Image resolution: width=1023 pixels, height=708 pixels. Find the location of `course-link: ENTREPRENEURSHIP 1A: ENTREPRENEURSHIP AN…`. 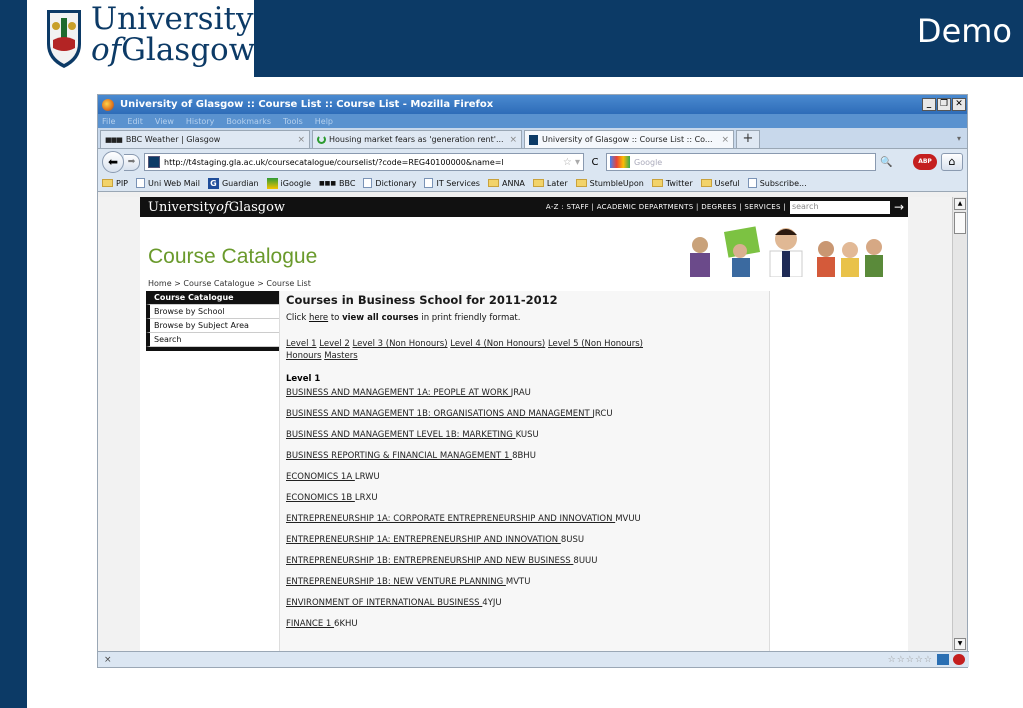

course-link: ENTREPRENEURSHIP 1A: ENTREPRENEURSHIP AN… is located at coordinates (423, 540).